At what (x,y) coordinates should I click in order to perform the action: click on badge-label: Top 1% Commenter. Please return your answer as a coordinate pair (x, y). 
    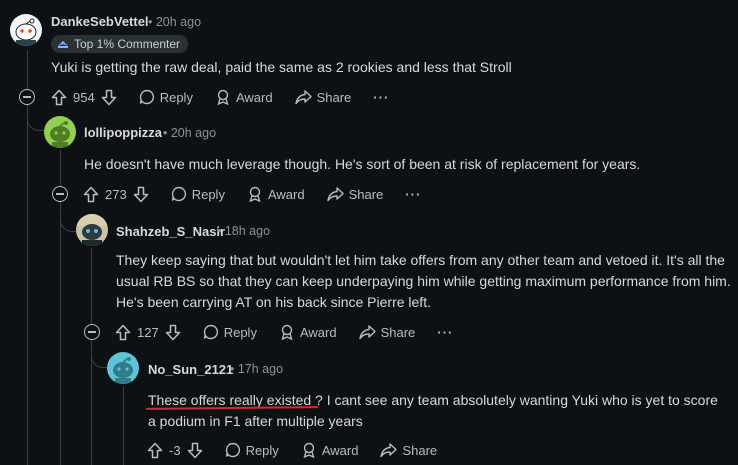
    Looking at the image, I should click on (127, 44).